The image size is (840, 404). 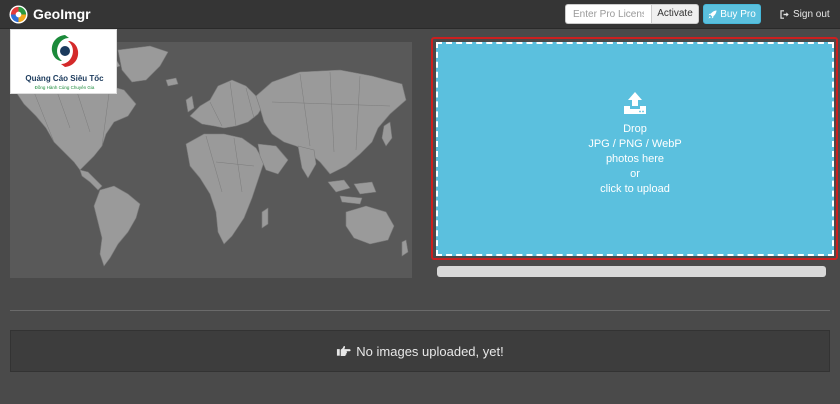 I want to click on map-pin-icon, so click(x=18, y=14).